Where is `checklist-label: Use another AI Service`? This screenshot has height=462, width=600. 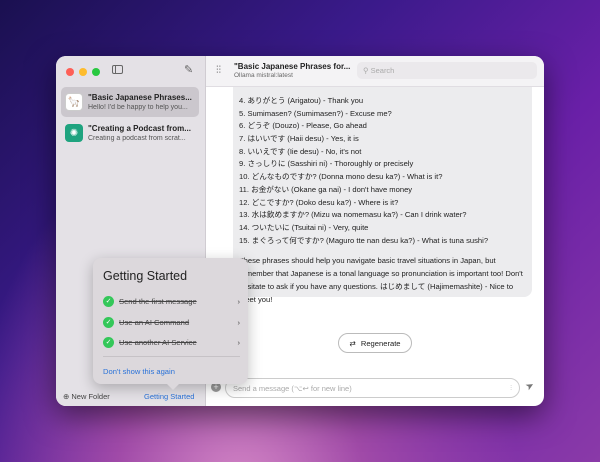 checklist-label: Use another AI Service is located at coordinates (158, 342).